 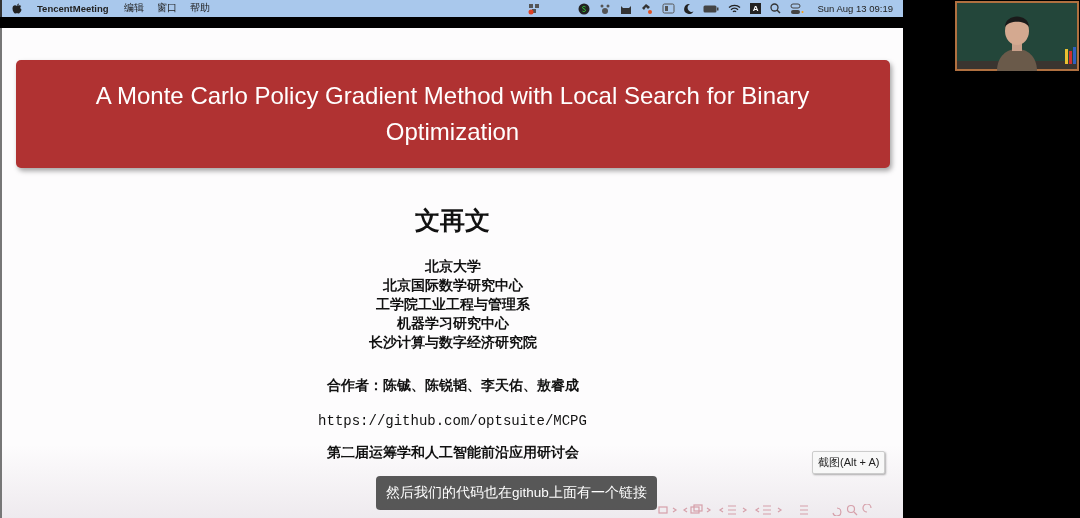 What do you see at coordinates (73, 8) in the screenshot?
I see `app-name: TencentMeeting` at bounding box center [73, 8].